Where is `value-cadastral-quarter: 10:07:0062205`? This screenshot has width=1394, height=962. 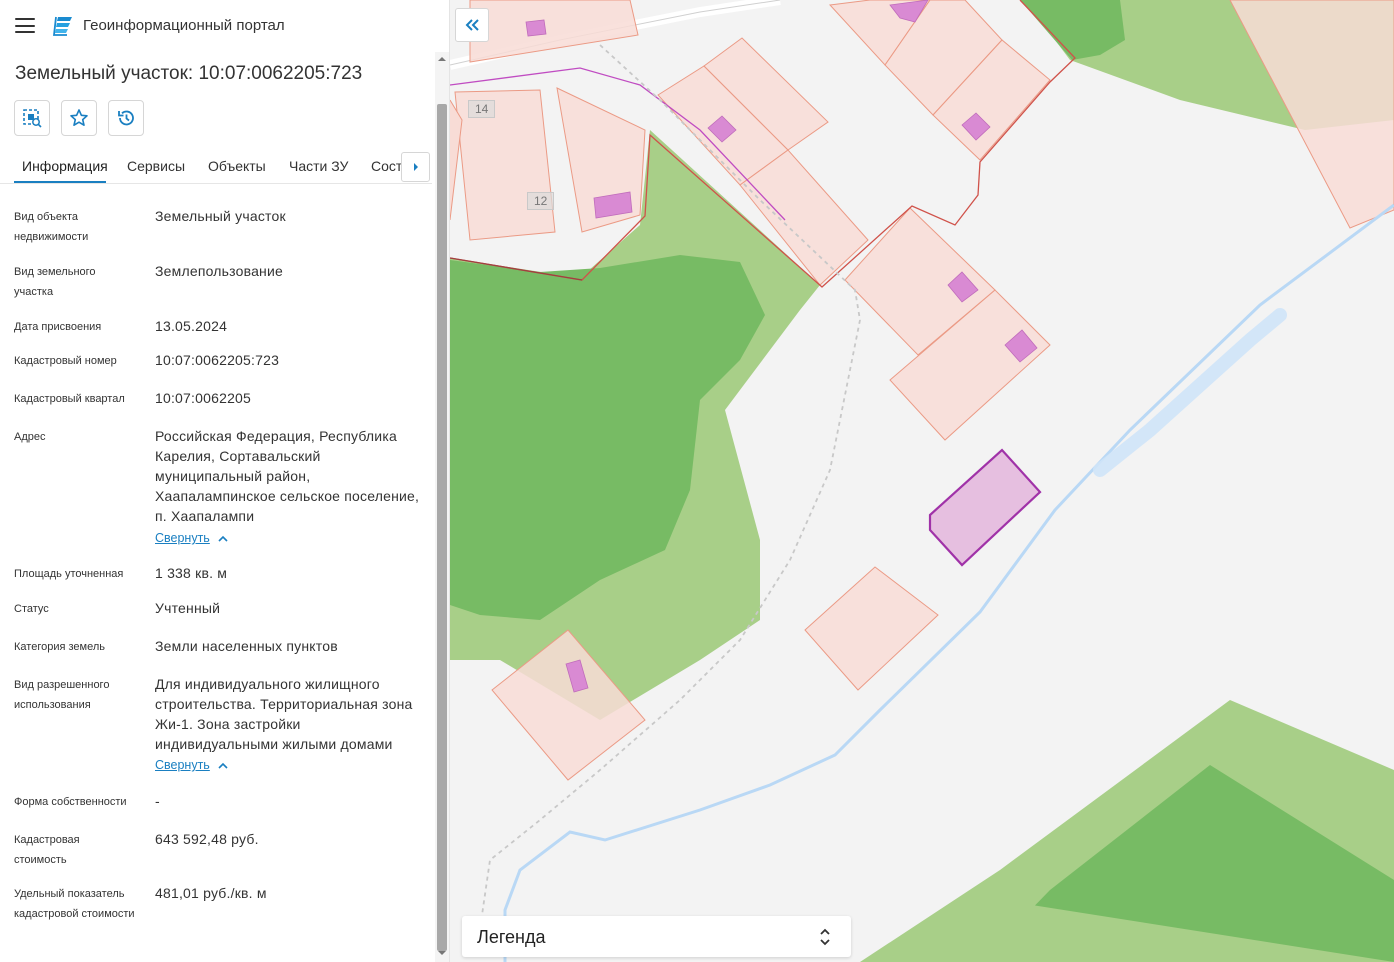
value-cadastral-quarter: 10:07:0062205 is located at coordinates (203, 398).